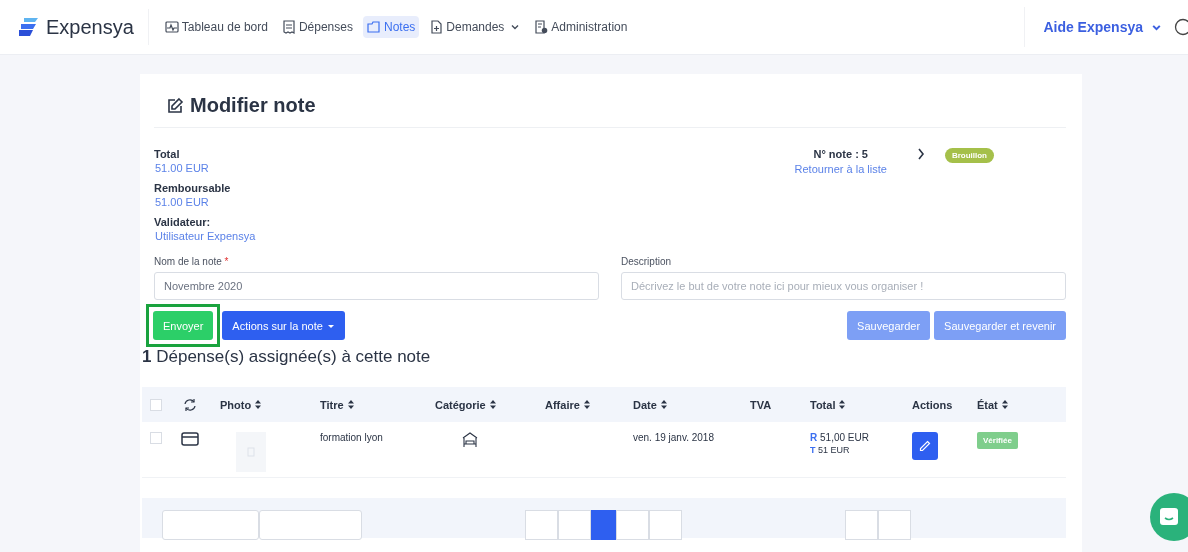 The height and width of the screenshot is (552, 1188). What do you see at coordinates (1181, 27) in the screenshot?
I see `help-icon` at bounding box center [1181, 27].